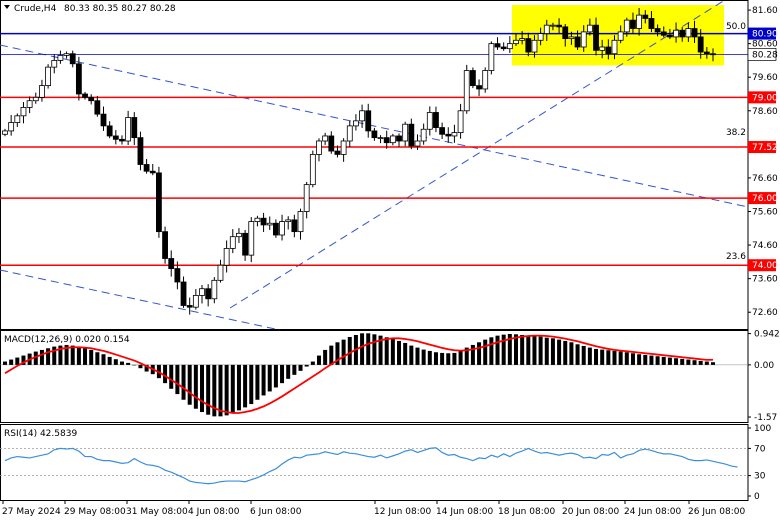 Image resolution: width=780 pixels, height=520 pixels. I want to click on ohlc-readout: 80.33 80.35 80.27 80.28, so click(120, 9).